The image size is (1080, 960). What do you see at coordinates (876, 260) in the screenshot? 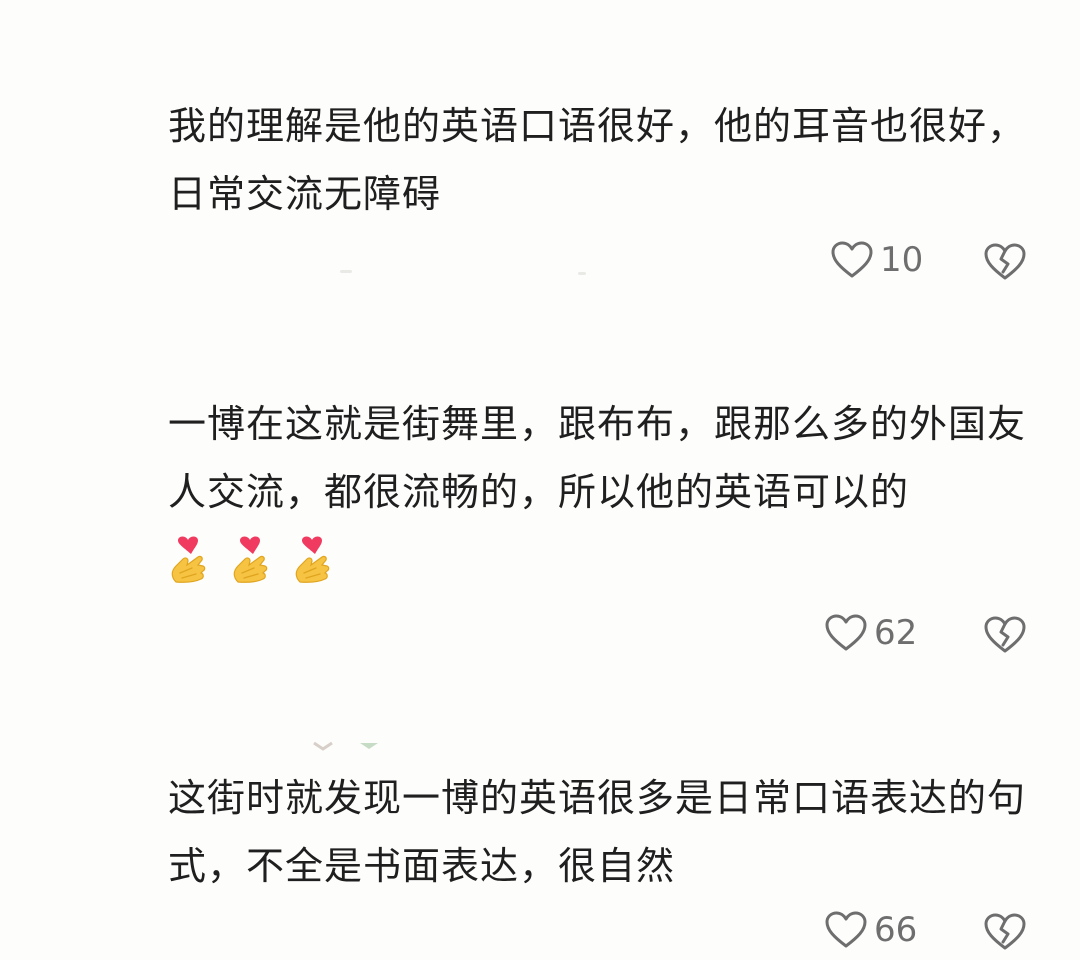
I see `like-button: 10` at bounding box center [876, 260].